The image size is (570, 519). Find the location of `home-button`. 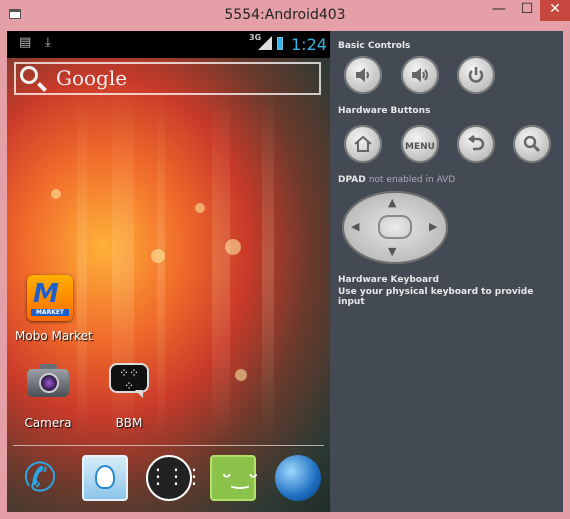

home-button is located at coordinates (363, 144).